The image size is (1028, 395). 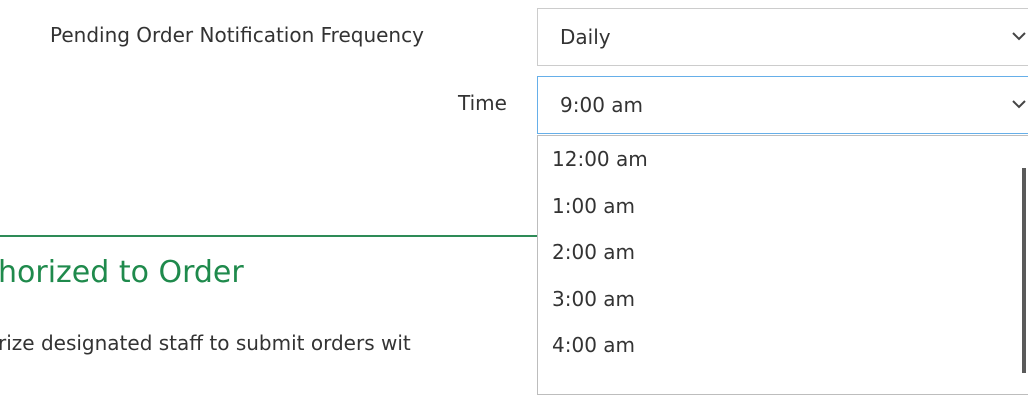 What do you see at coordinates (783, 206) in the screenshot?
I see `dropdown-option: 1:00 am` at bounding box center [783, 206].